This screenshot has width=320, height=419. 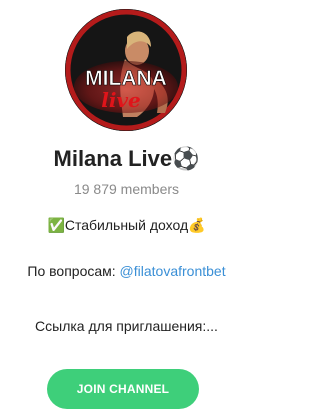 I want to click on channel-avatar: MILANA live, so click(x=126, y=70).